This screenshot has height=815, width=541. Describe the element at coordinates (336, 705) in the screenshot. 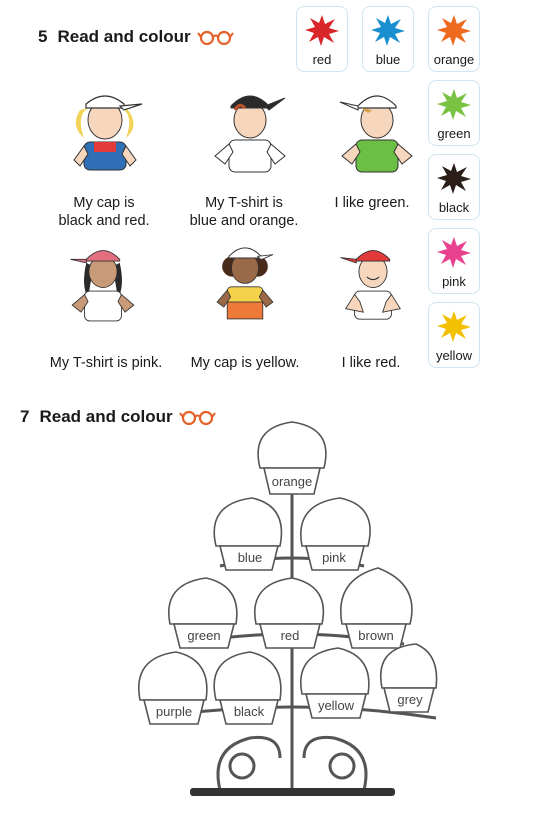

I see `cupcake-label-9: yellow` at that location.